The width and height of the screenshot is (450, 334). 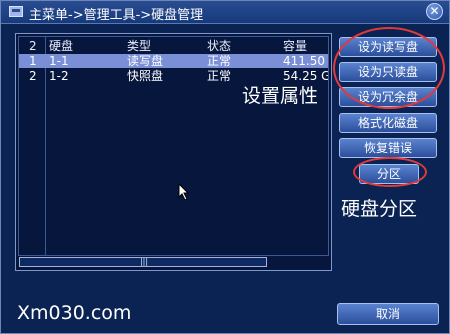 What do you see at coordinates (389, 174) in the screenshot?
I see `partition-button: 分区` at bounding box center [389, 174].